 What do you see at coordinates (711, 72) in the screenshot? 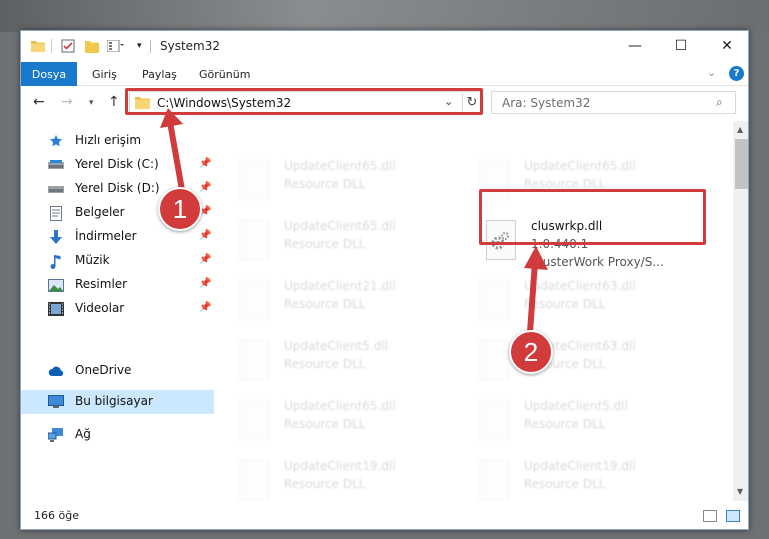
I see `expand-ribbon-icon: ⌄` at bounding box center [711, 72].